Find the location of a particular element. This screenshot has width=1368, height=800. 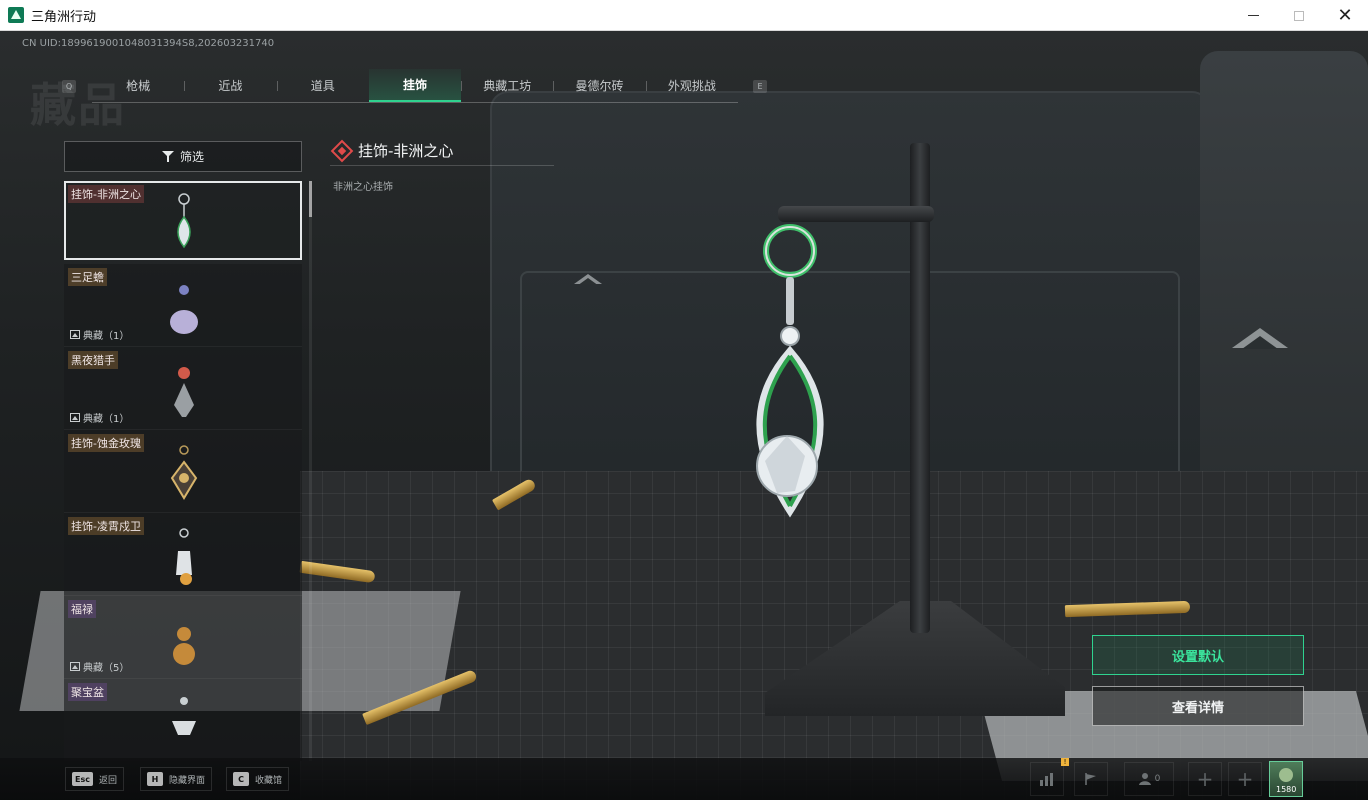

minimize-button is located at coordinates (1253, 15).